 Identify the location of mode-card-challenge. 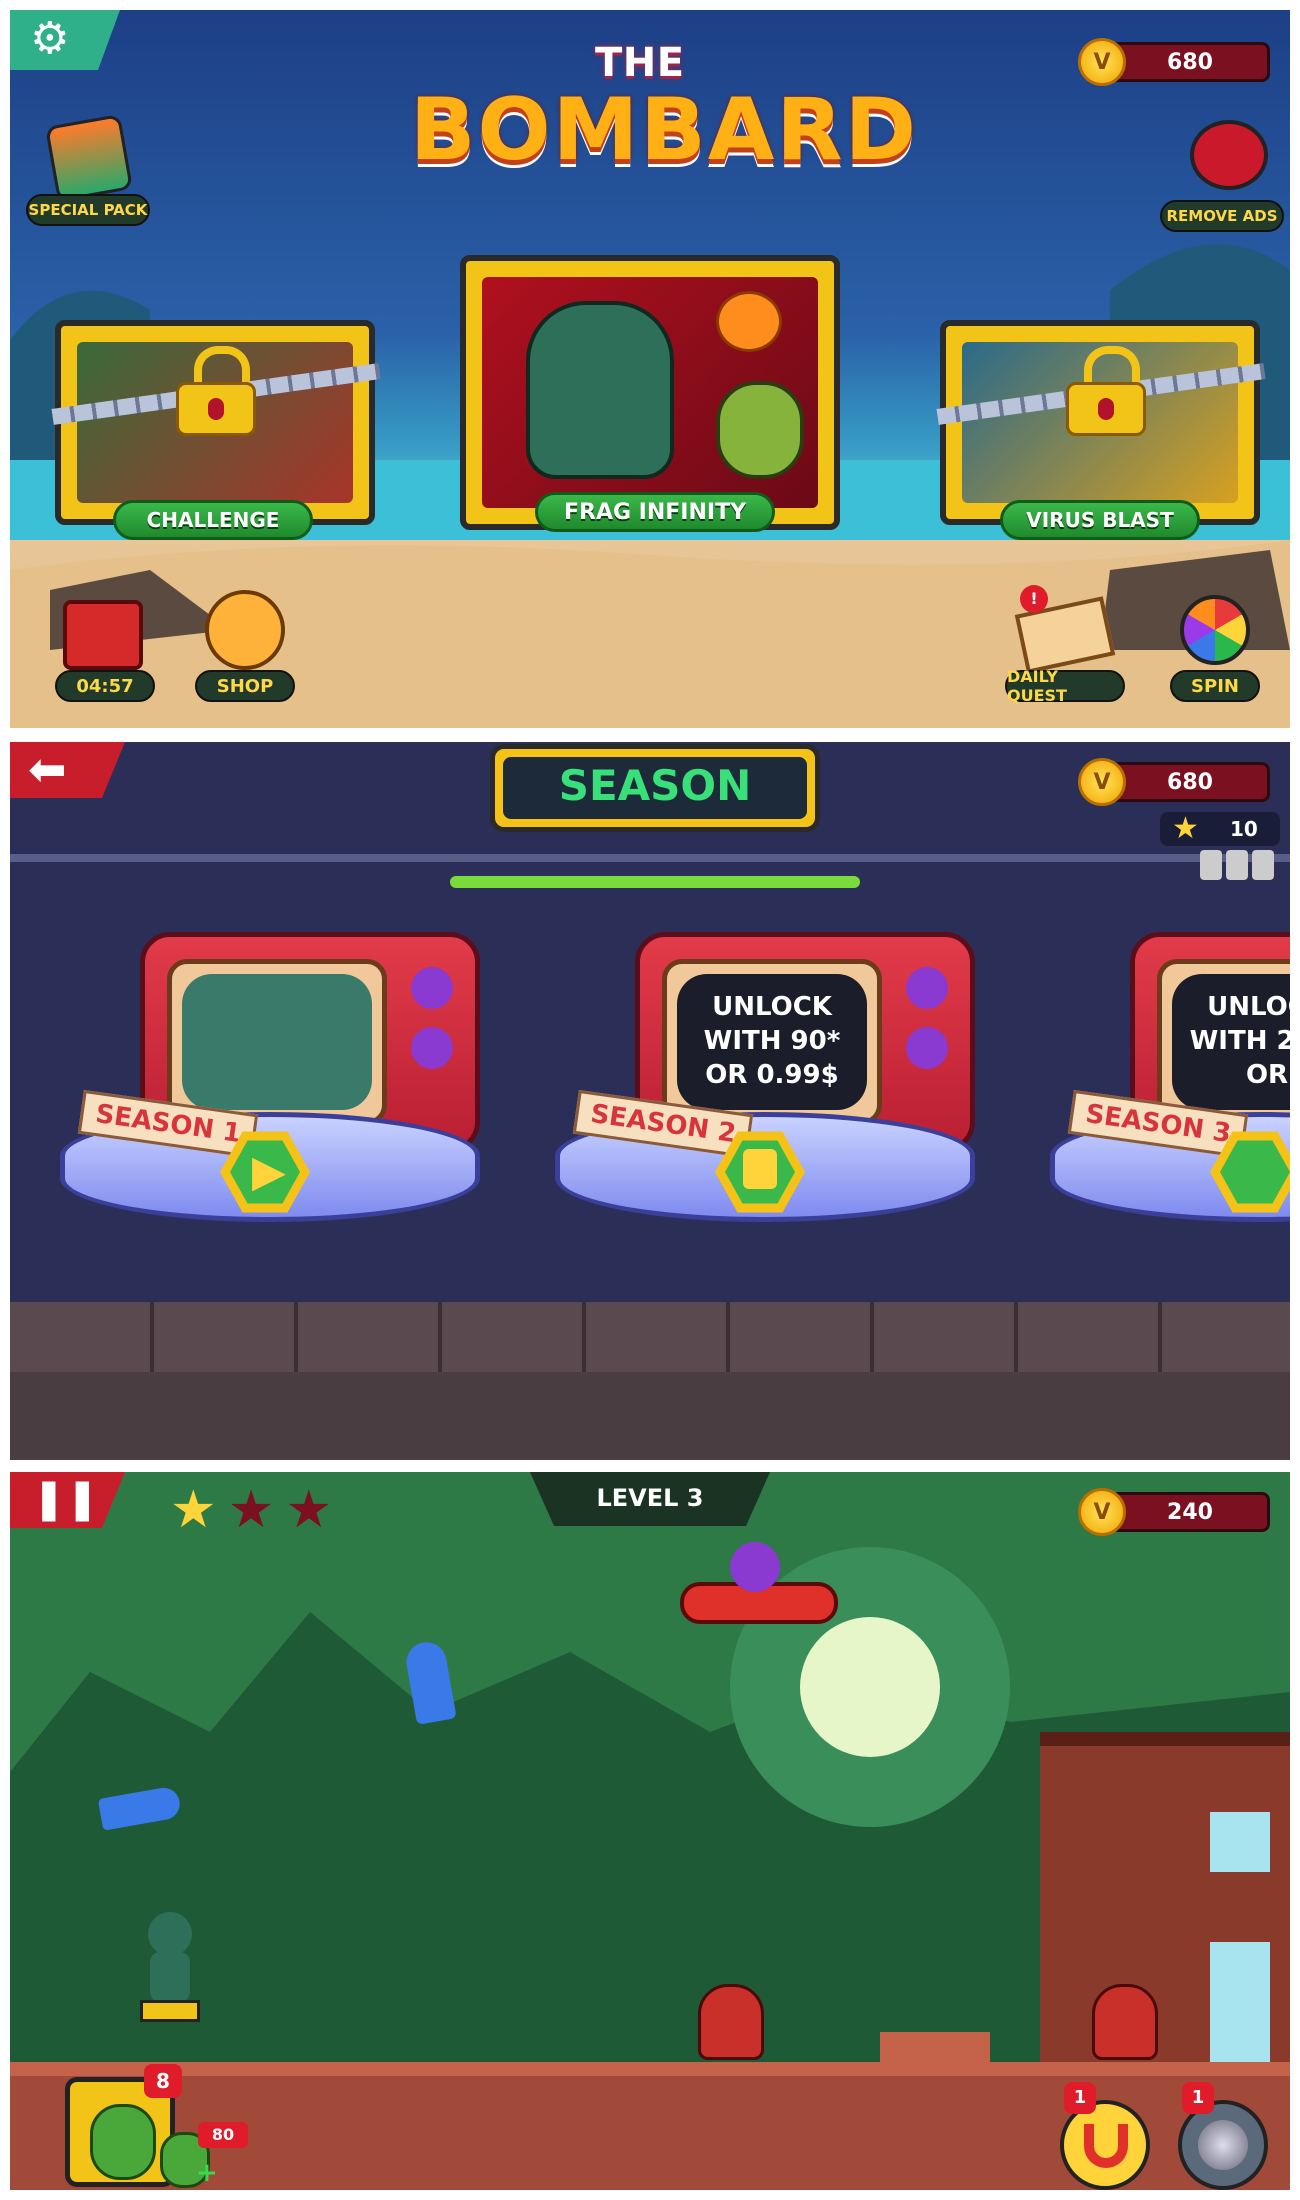
(216, 422).